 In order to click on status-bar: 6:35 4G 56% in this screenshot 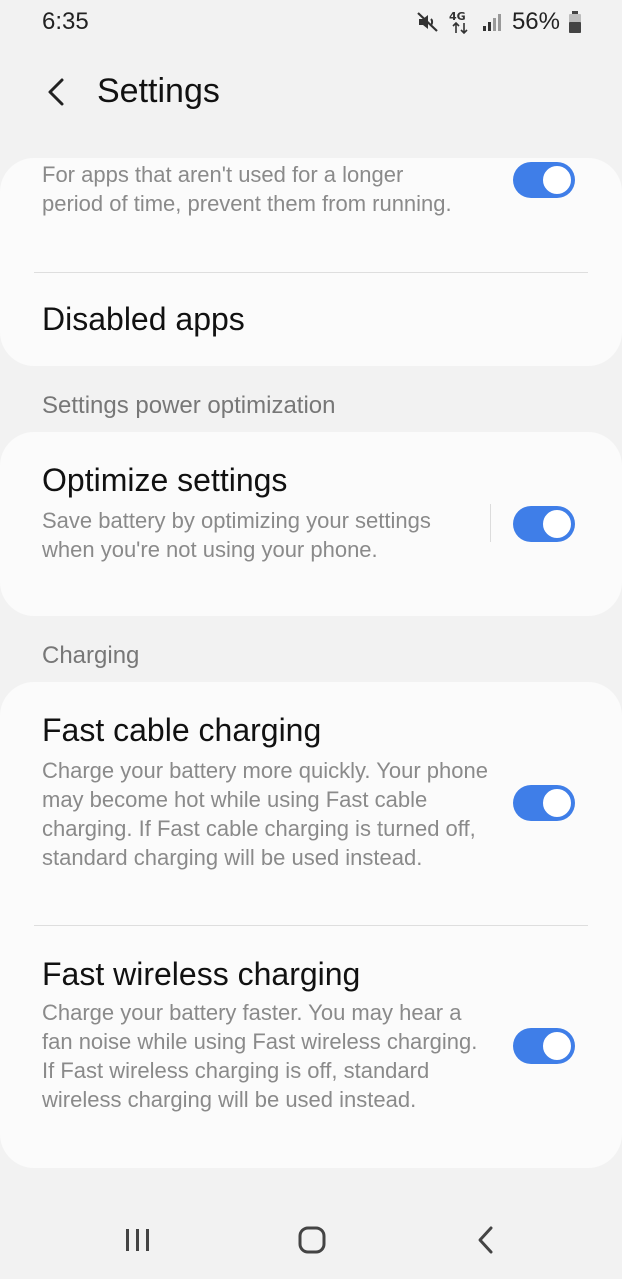, I will do `click(311, 23)`.